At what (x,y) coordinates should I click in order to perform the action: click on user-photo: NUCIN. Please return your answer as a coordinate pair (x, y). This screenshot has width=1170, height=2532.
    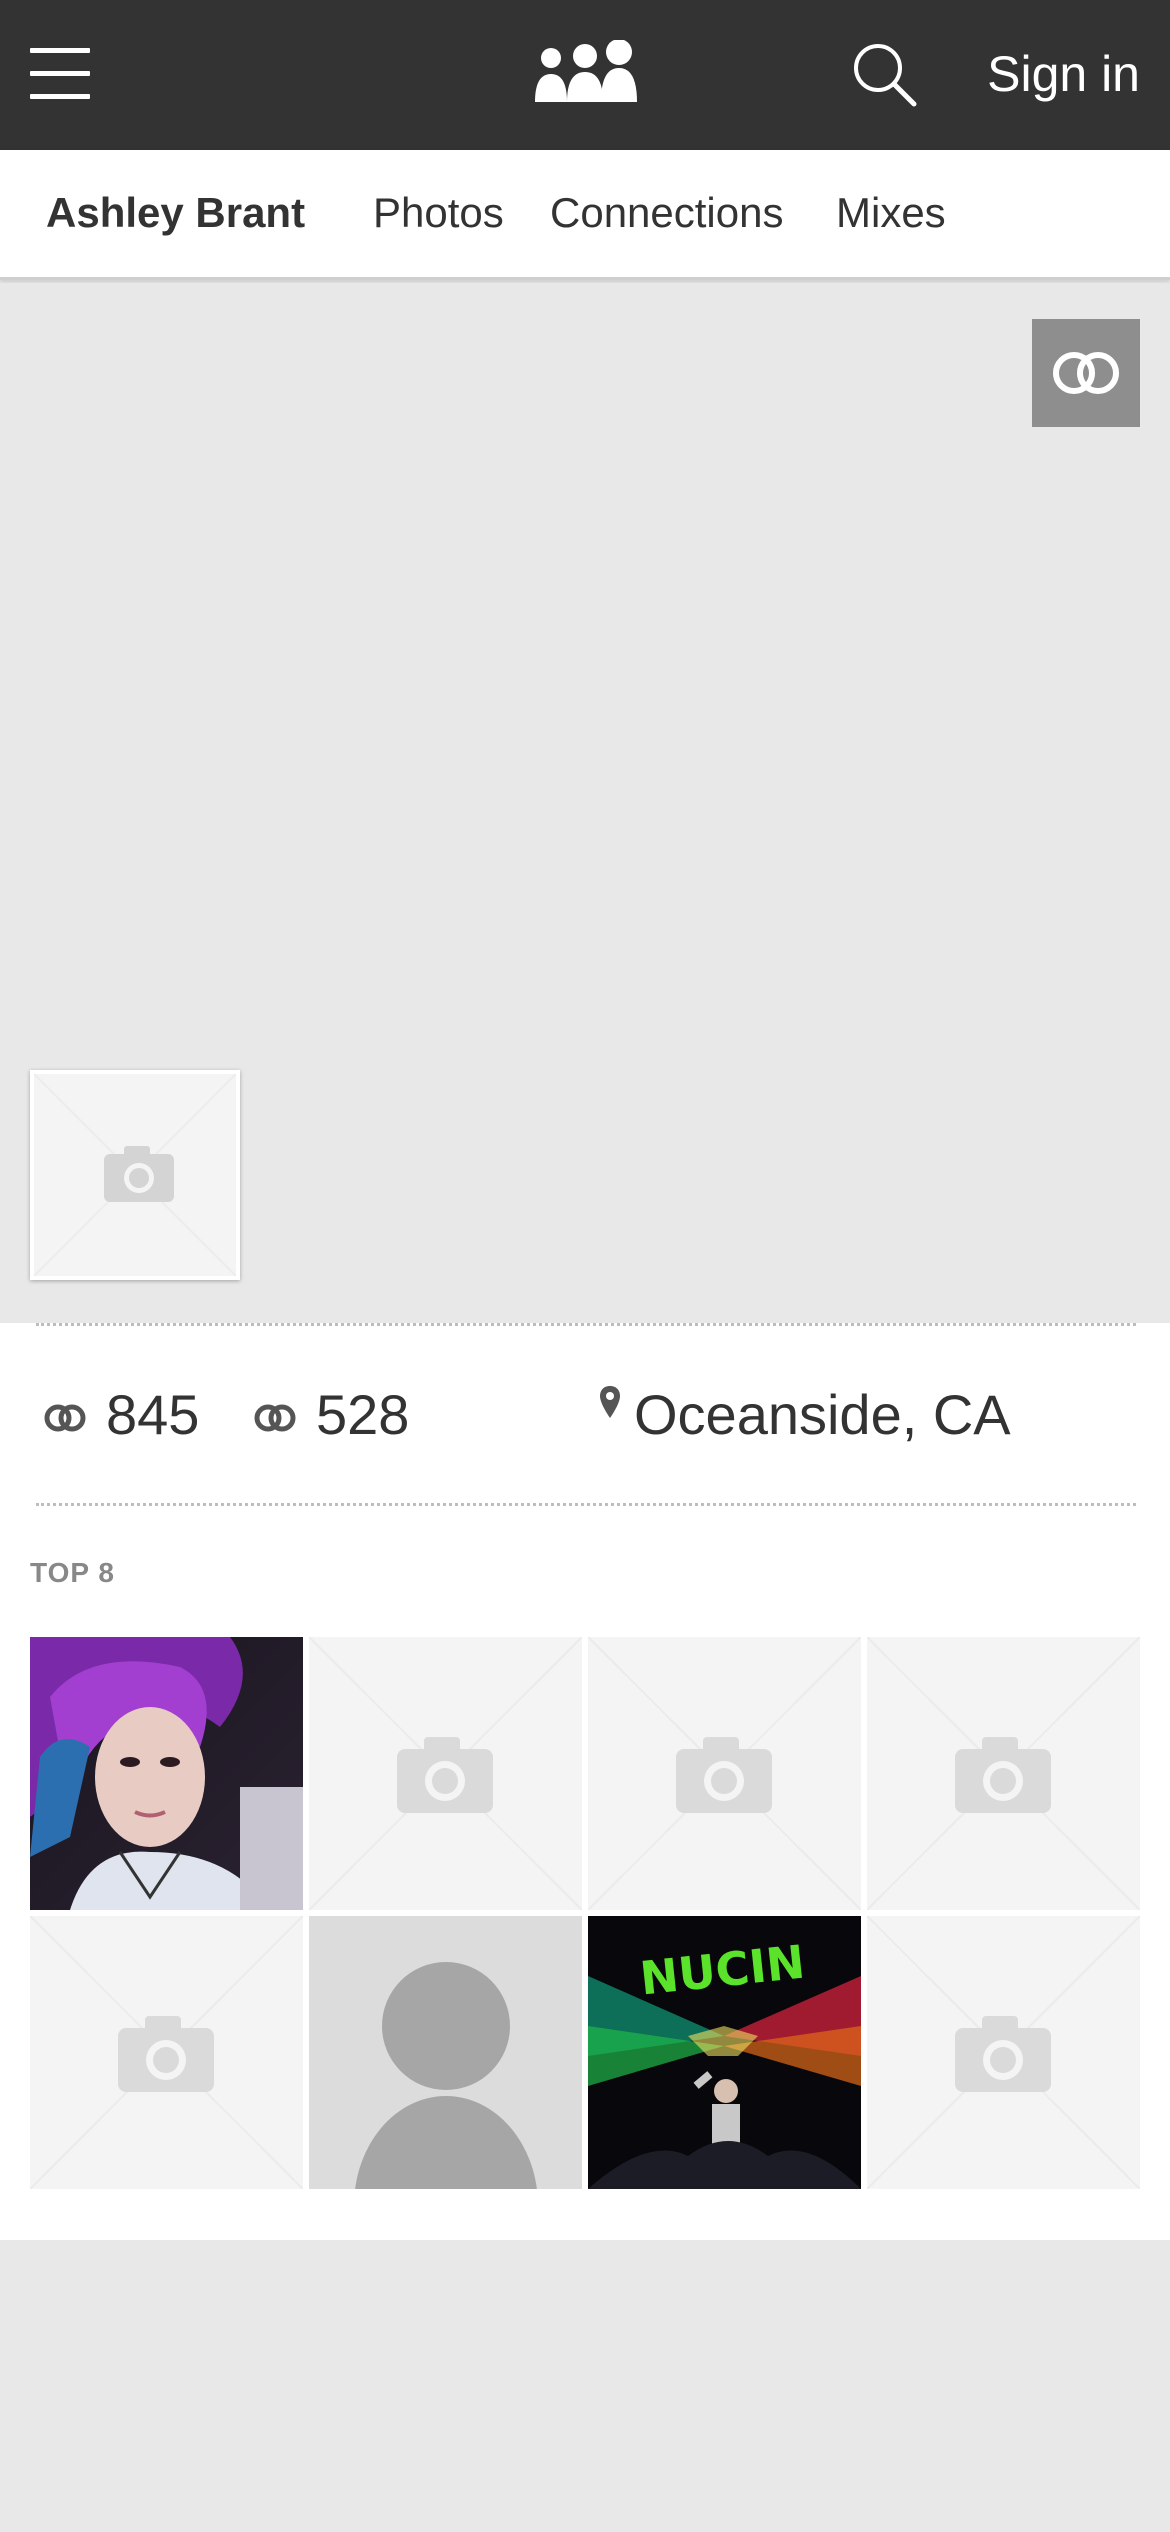
    Looking at the image, I should click on (724, 2052).